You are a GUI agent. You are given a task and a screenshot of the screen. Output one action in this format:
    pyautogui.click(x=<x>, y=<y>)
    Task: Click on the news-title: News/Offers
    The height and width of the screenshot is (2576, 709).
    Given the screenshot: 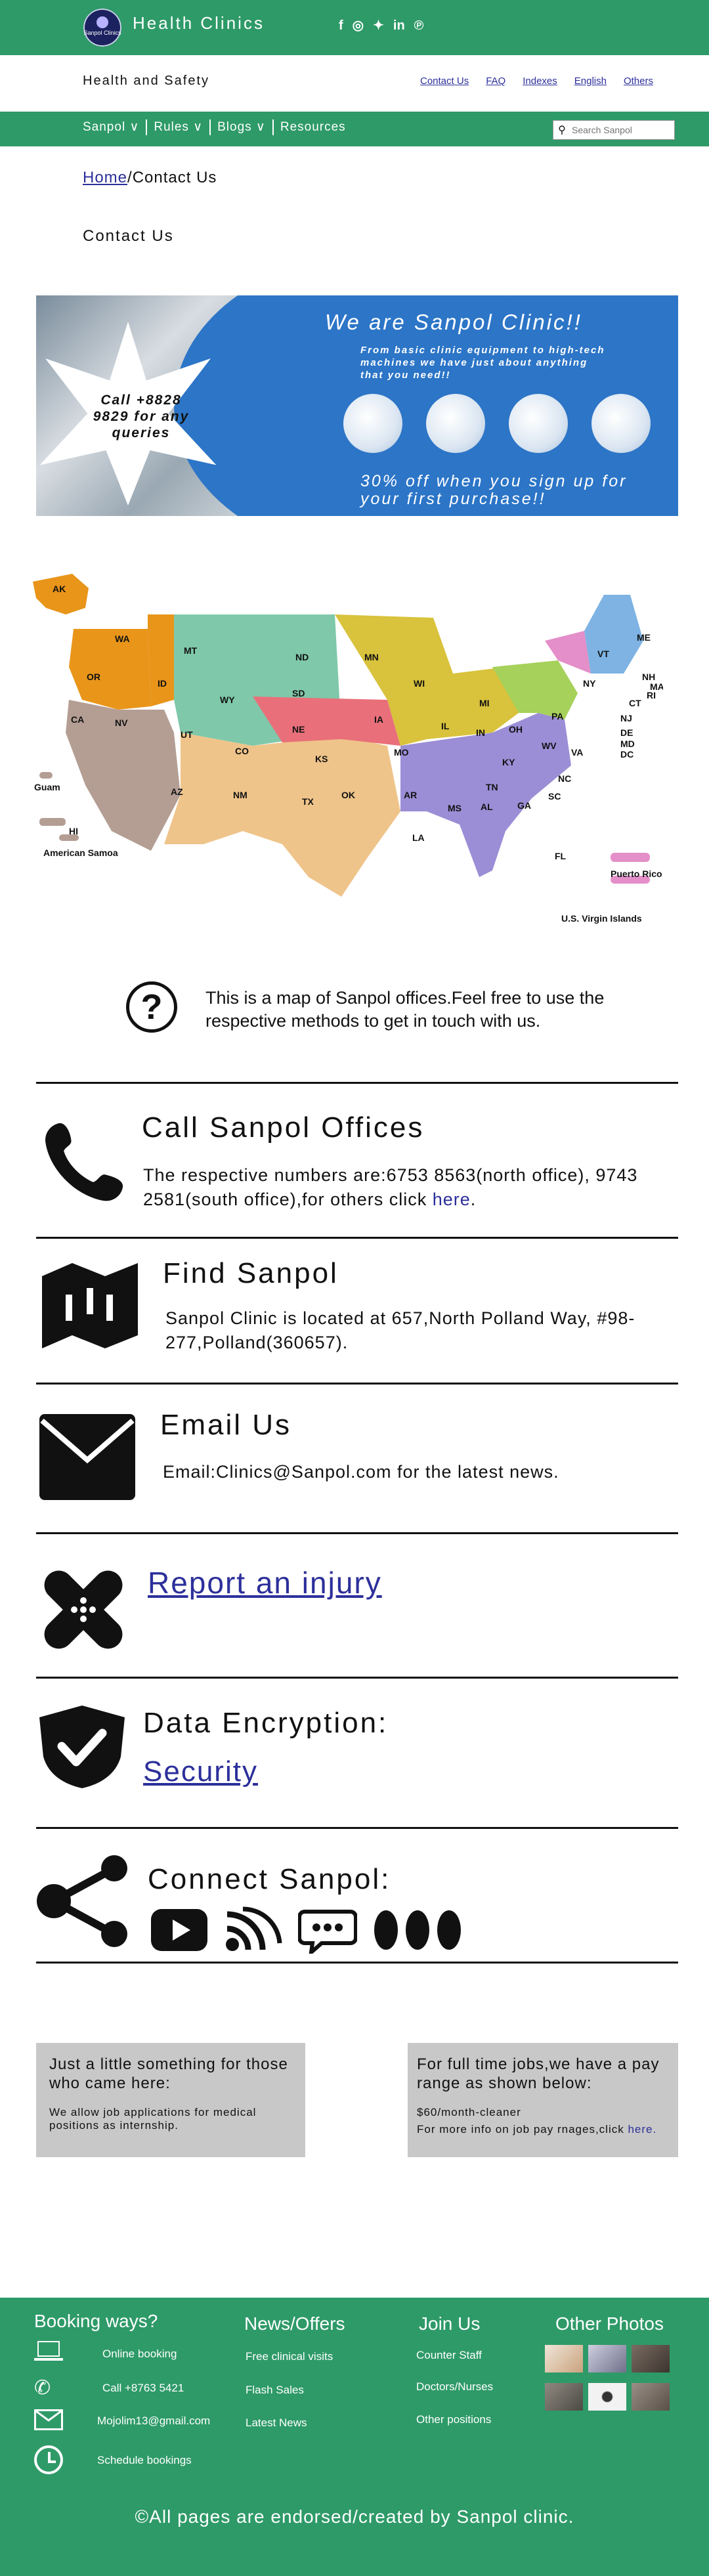 What is the action you would take?
    pyautogui.click(x=294, y=2323)
    